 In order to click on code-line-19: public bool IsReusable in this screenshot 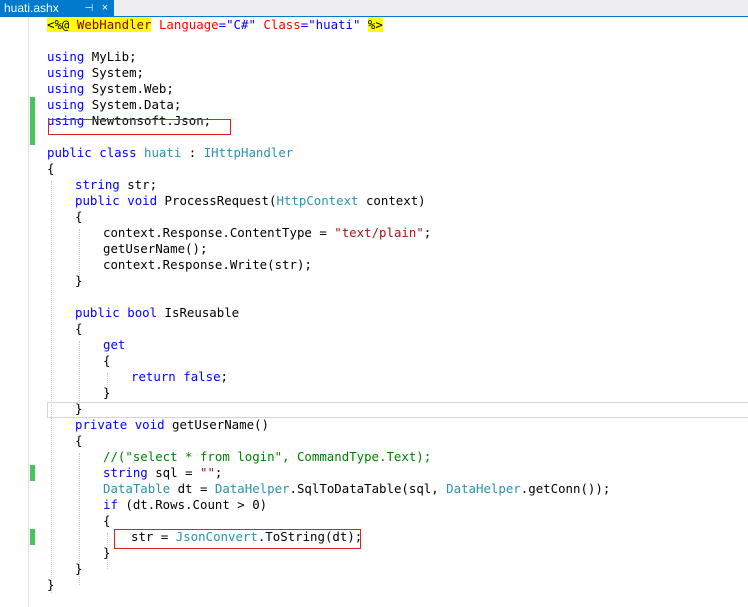, I will do `click(157, 312)`.